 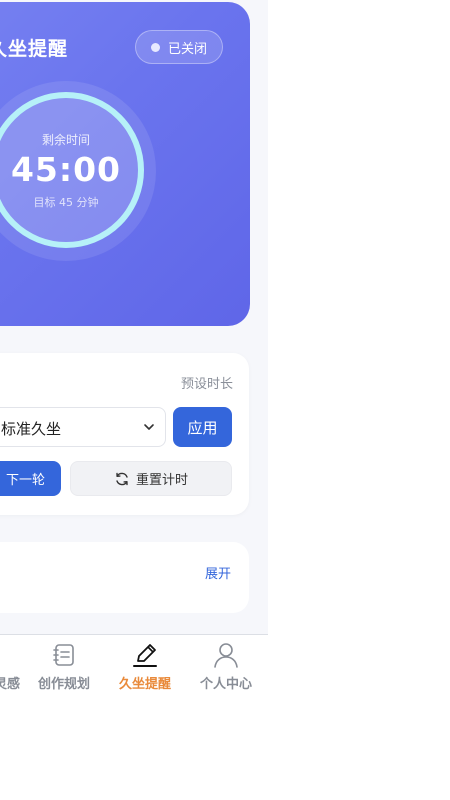 I want to click on tab-inspiration-label: 灵感, so click(x=10, y=684).